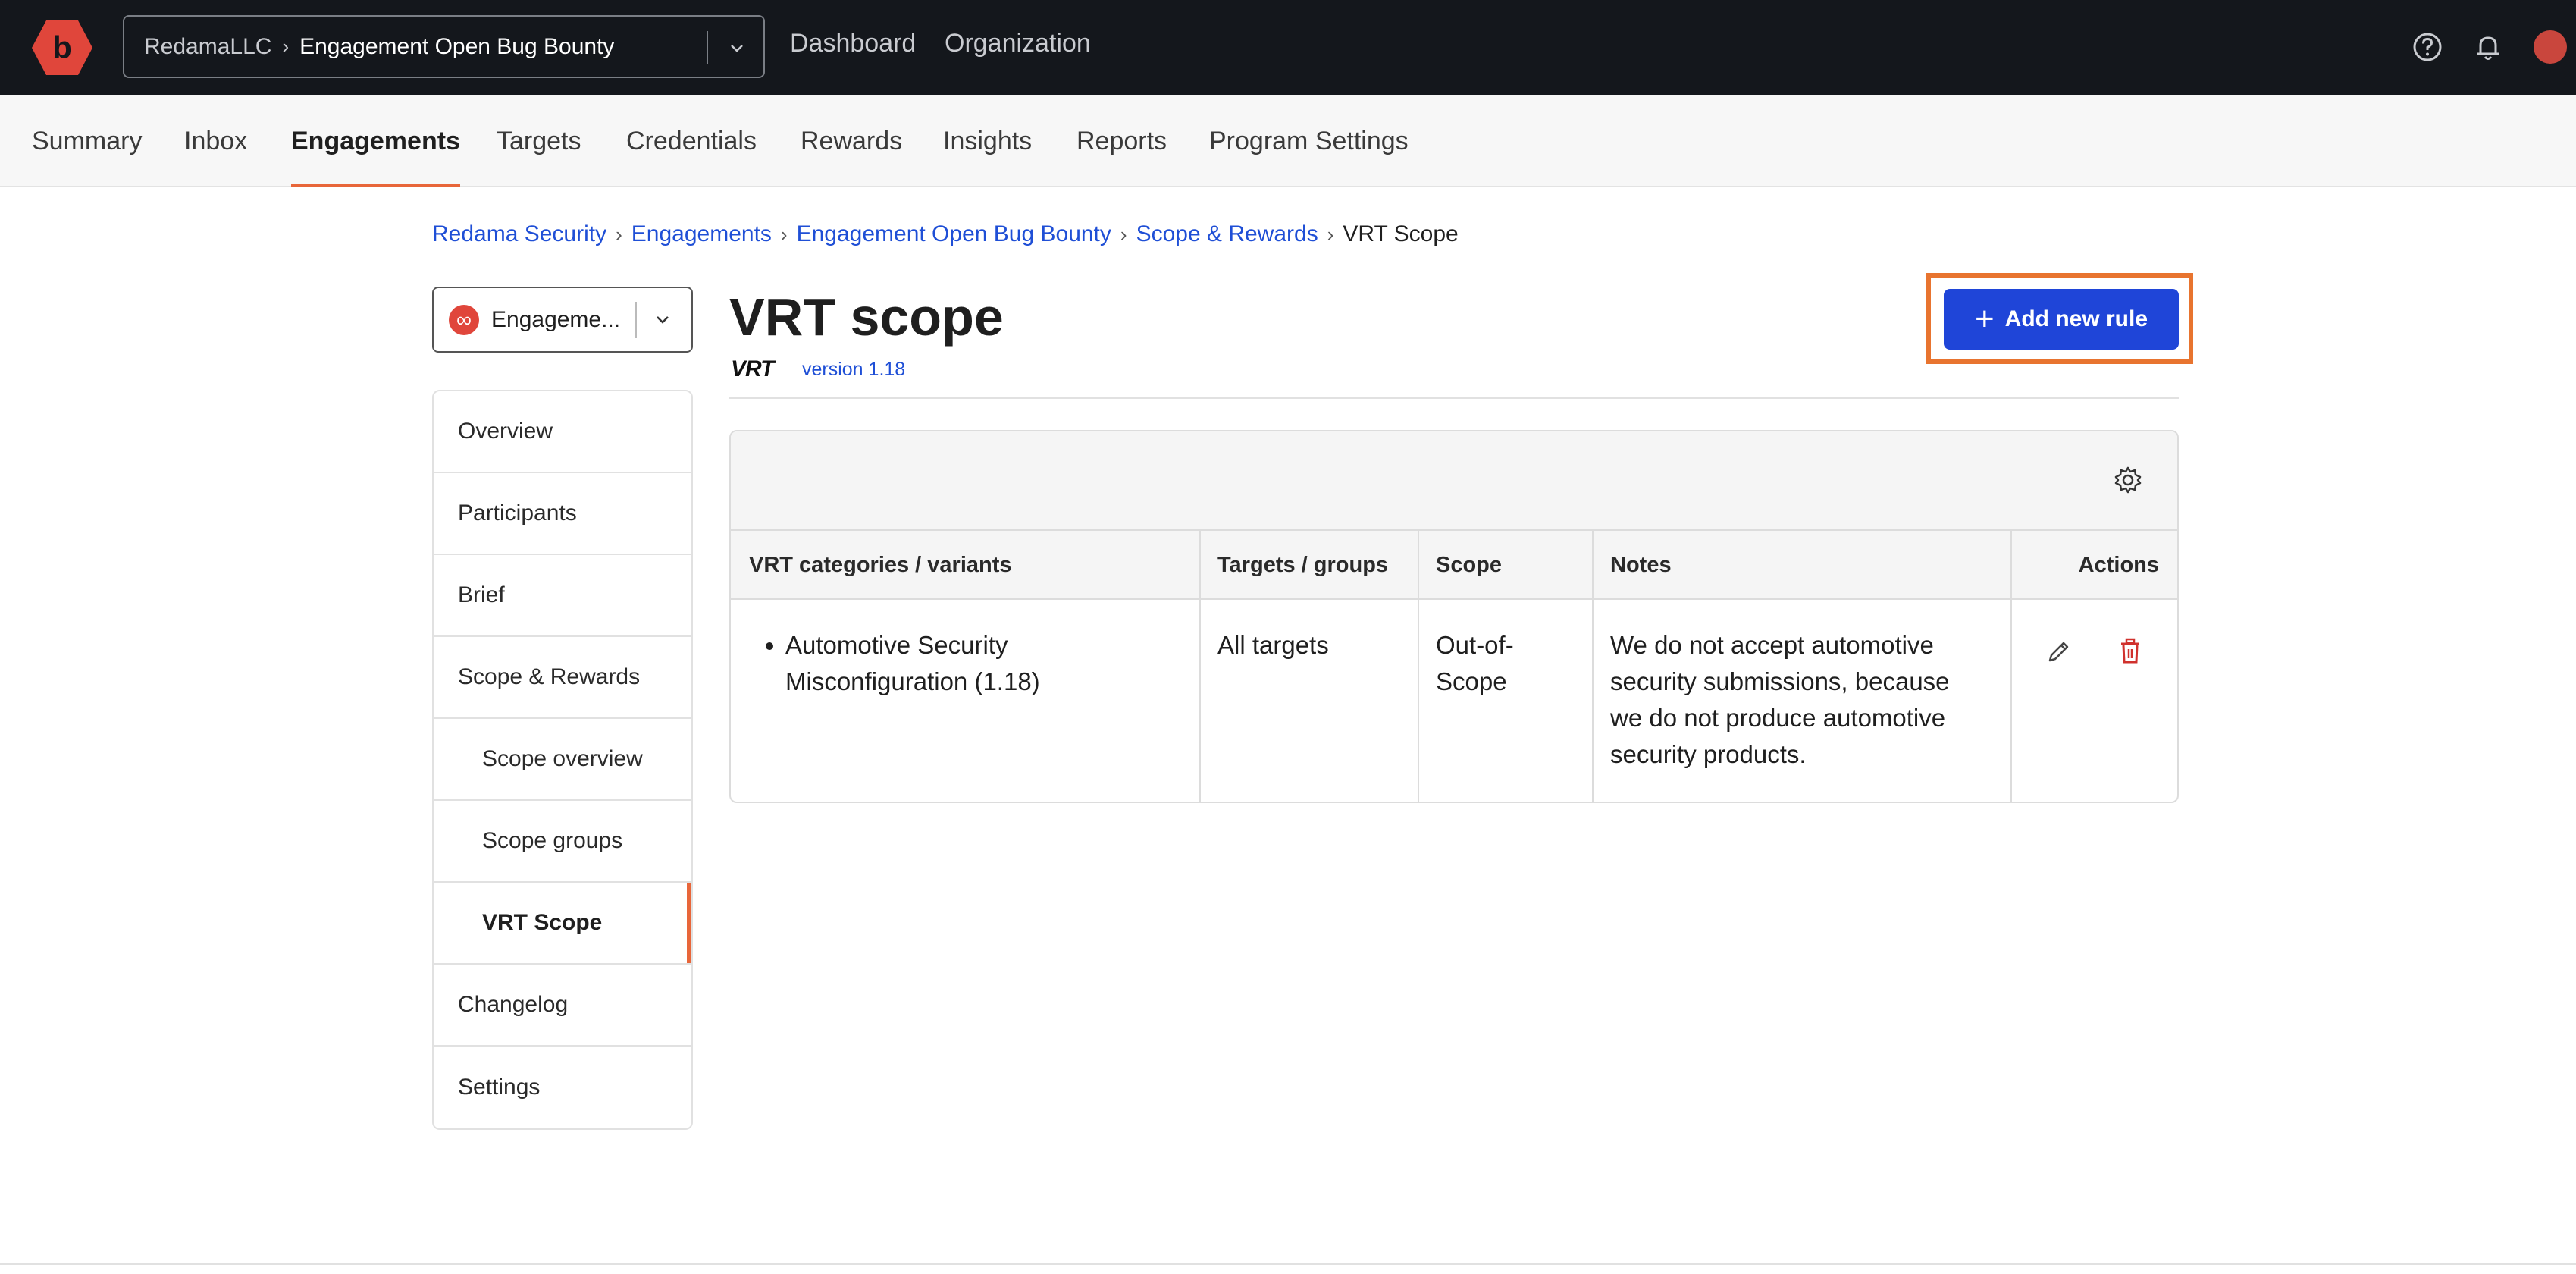 The height and width of the screenshot is (1274, 2576). What do you see at coordinates (702, 234) in the screenshot?
I see `breadcrumb-link: Engagements` at bounding box center [702, 234].